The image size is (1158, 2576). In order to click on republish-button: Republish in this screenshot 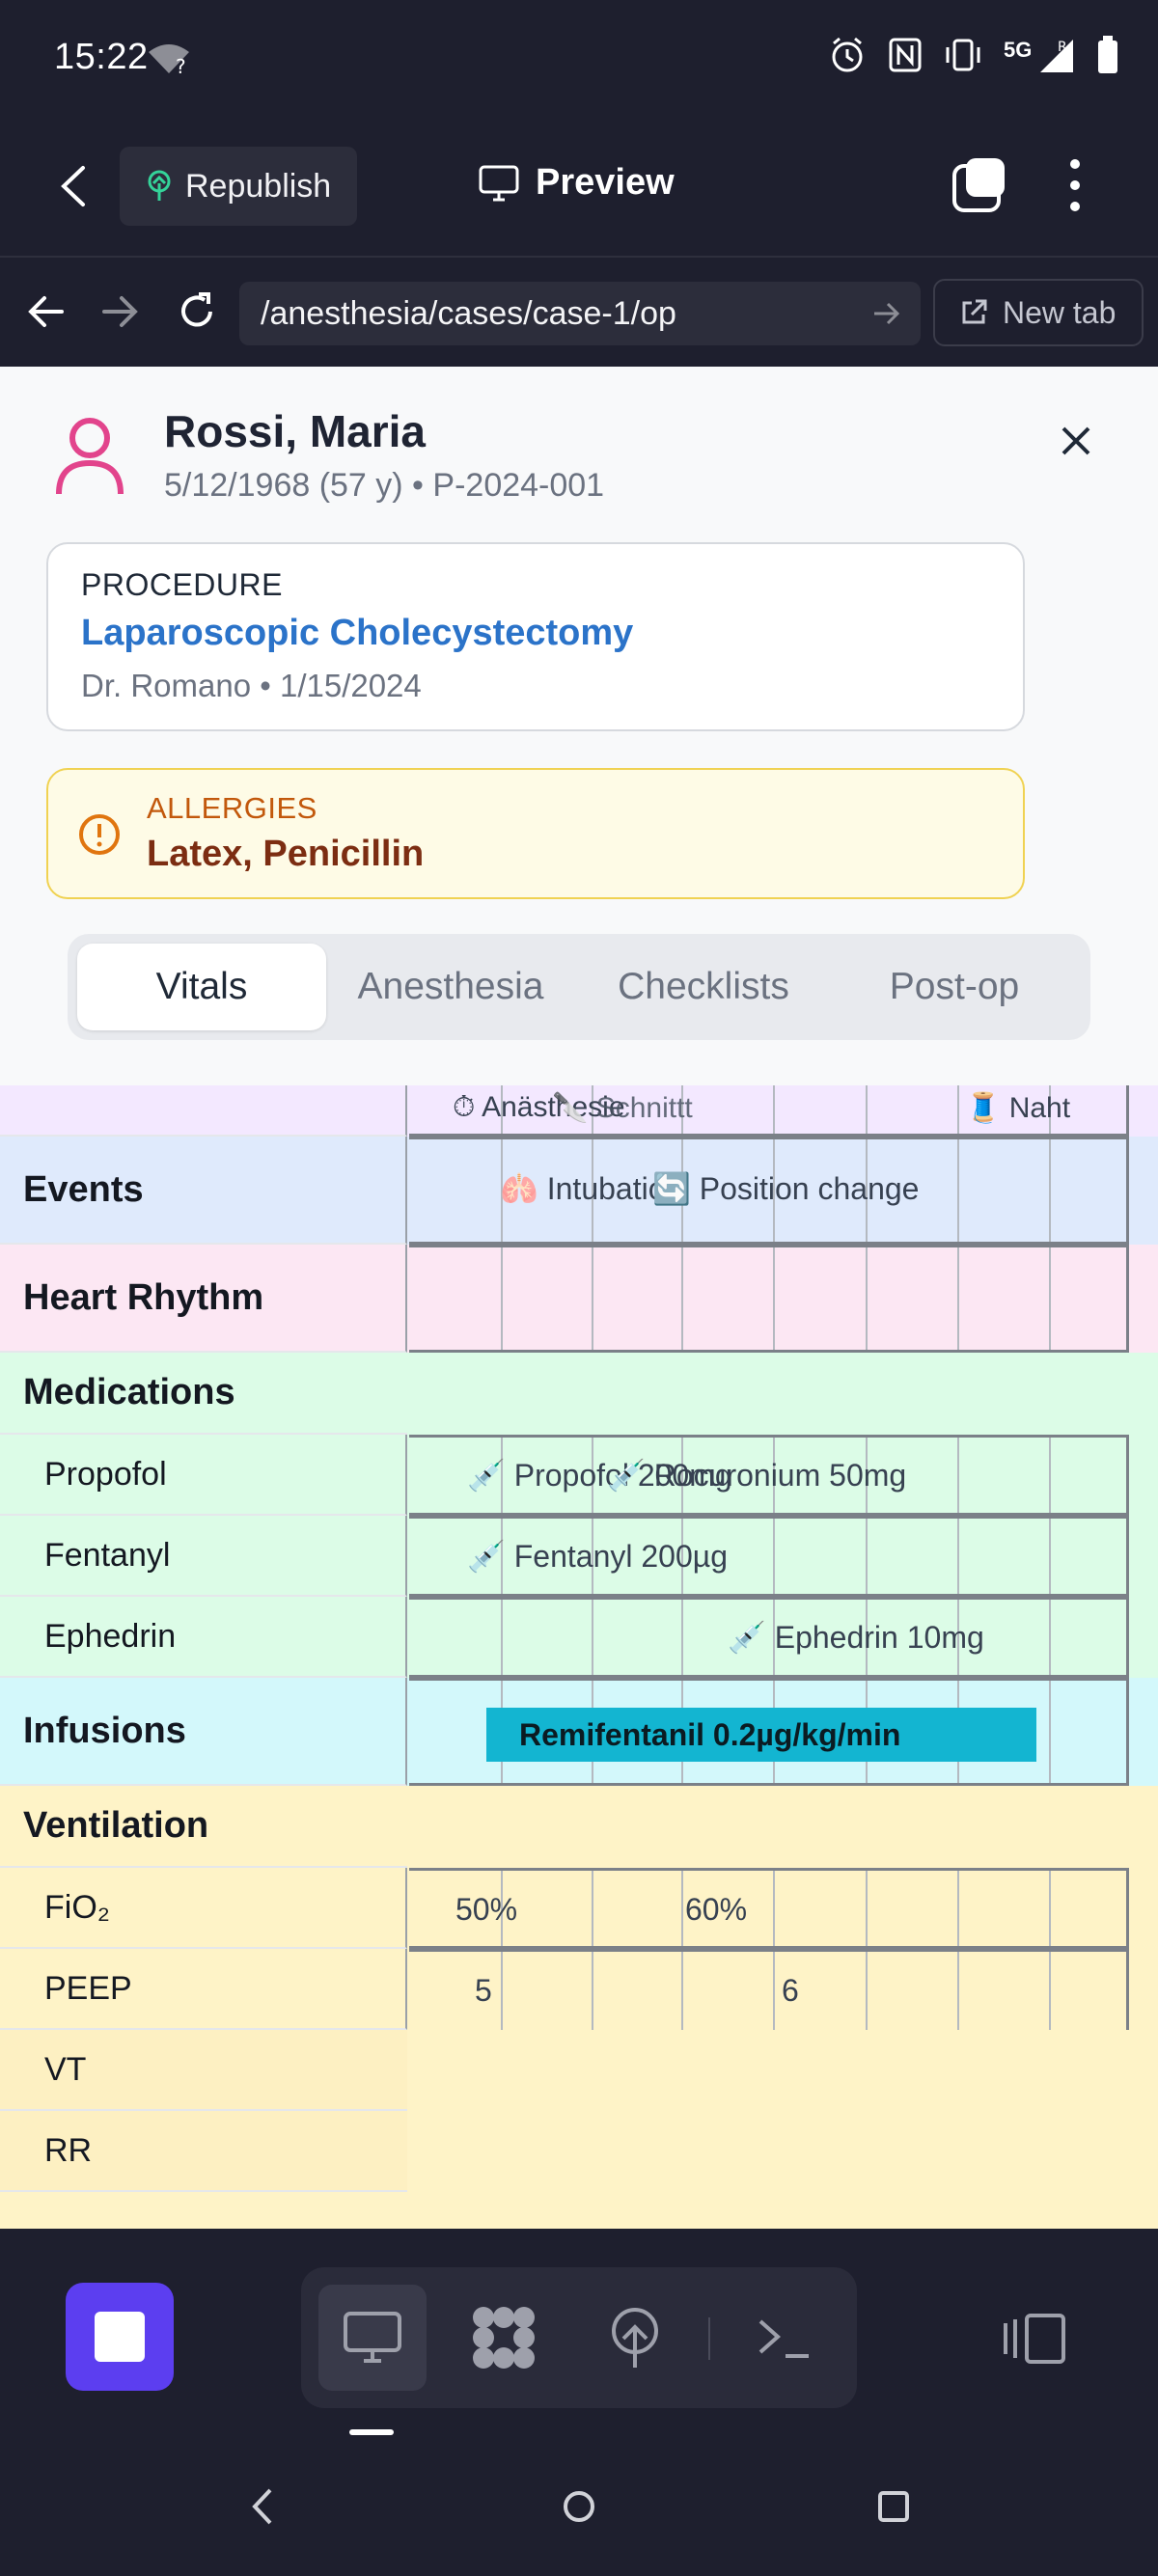, I will do `click(238, 187)`.